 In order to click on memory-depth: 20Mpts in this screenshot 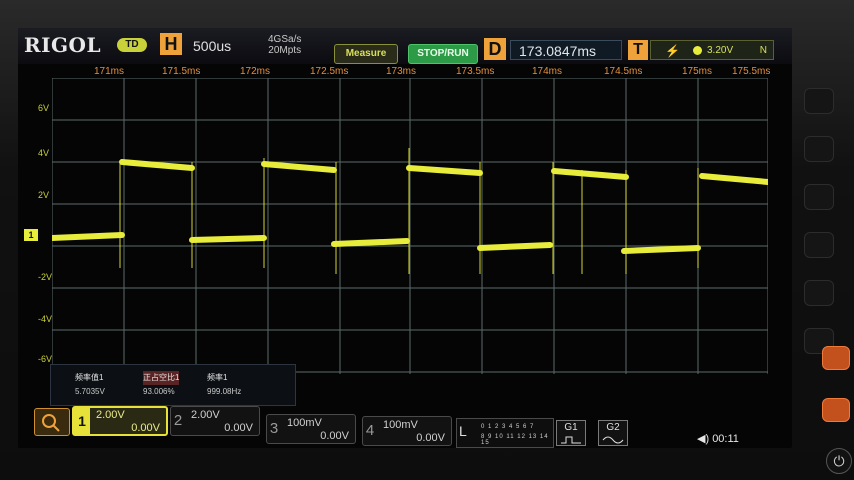, I will do `click(285, 50)`.